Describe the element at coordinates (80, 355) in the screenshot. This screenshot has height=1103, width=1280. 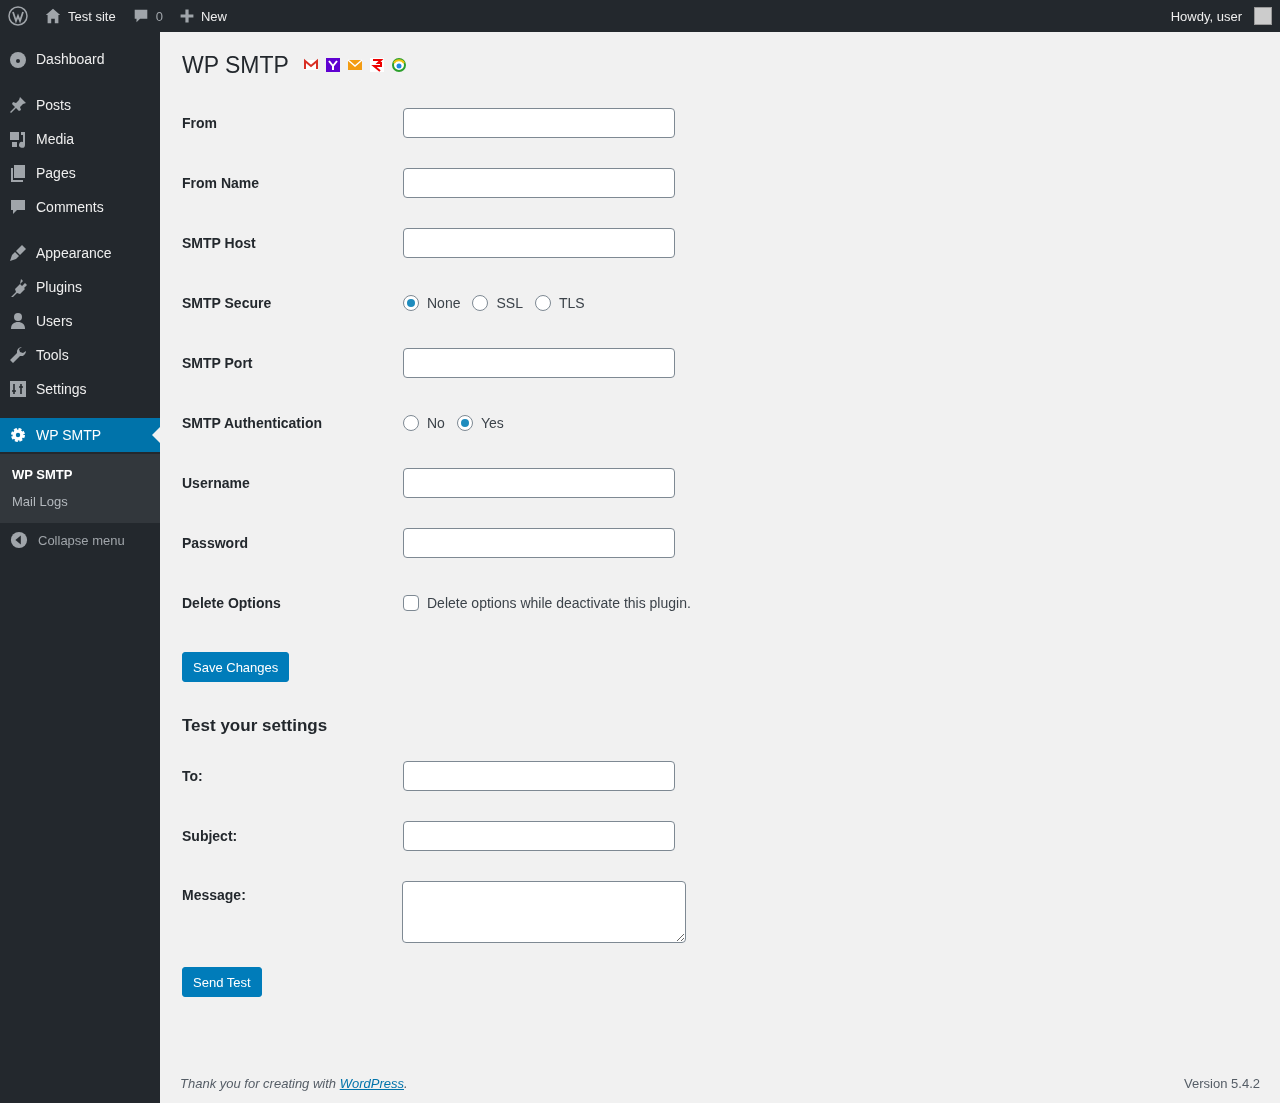
I see `sidebar-item: Tools` at that location.